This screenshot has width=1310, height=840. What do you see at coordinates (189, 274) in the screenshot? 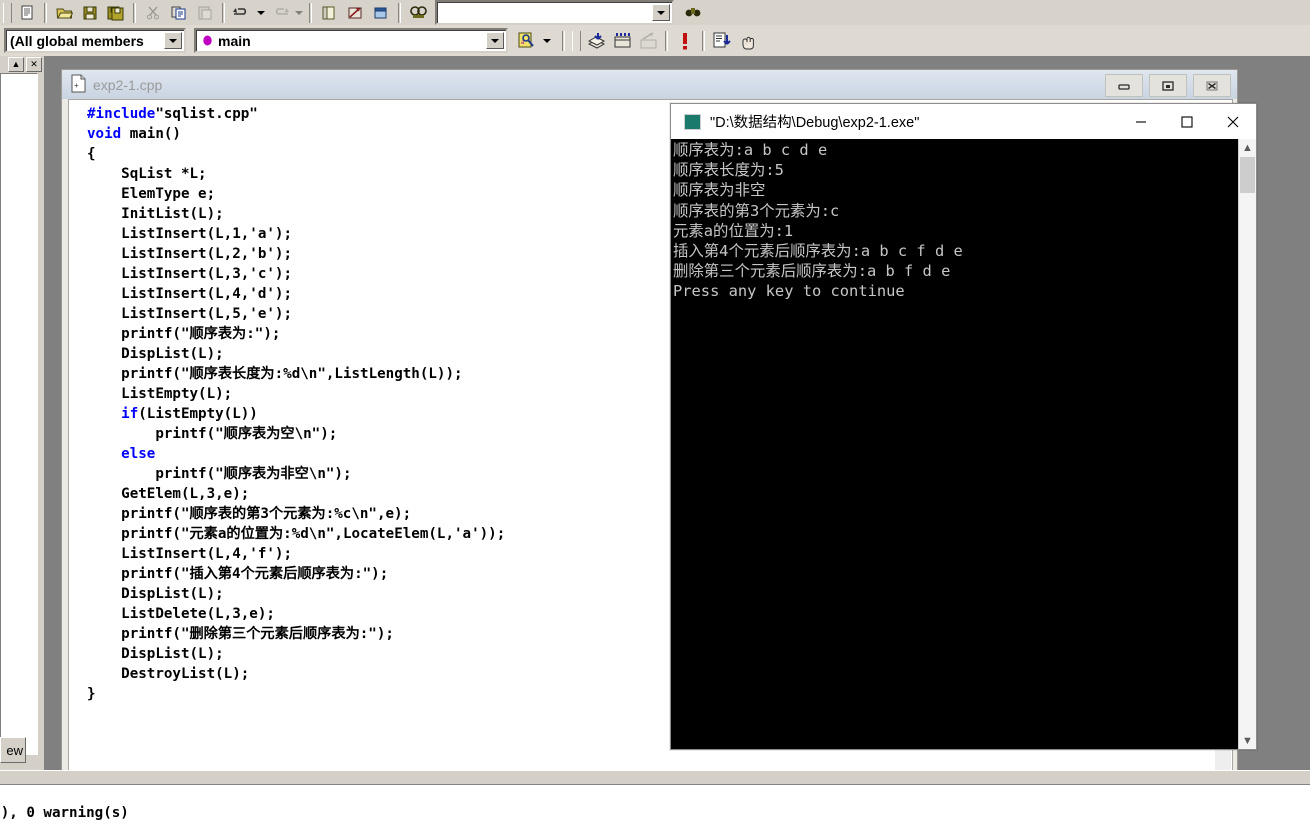
I see `code-line: ListInsert(L,3,'c');` at bounding box center [189, 274].